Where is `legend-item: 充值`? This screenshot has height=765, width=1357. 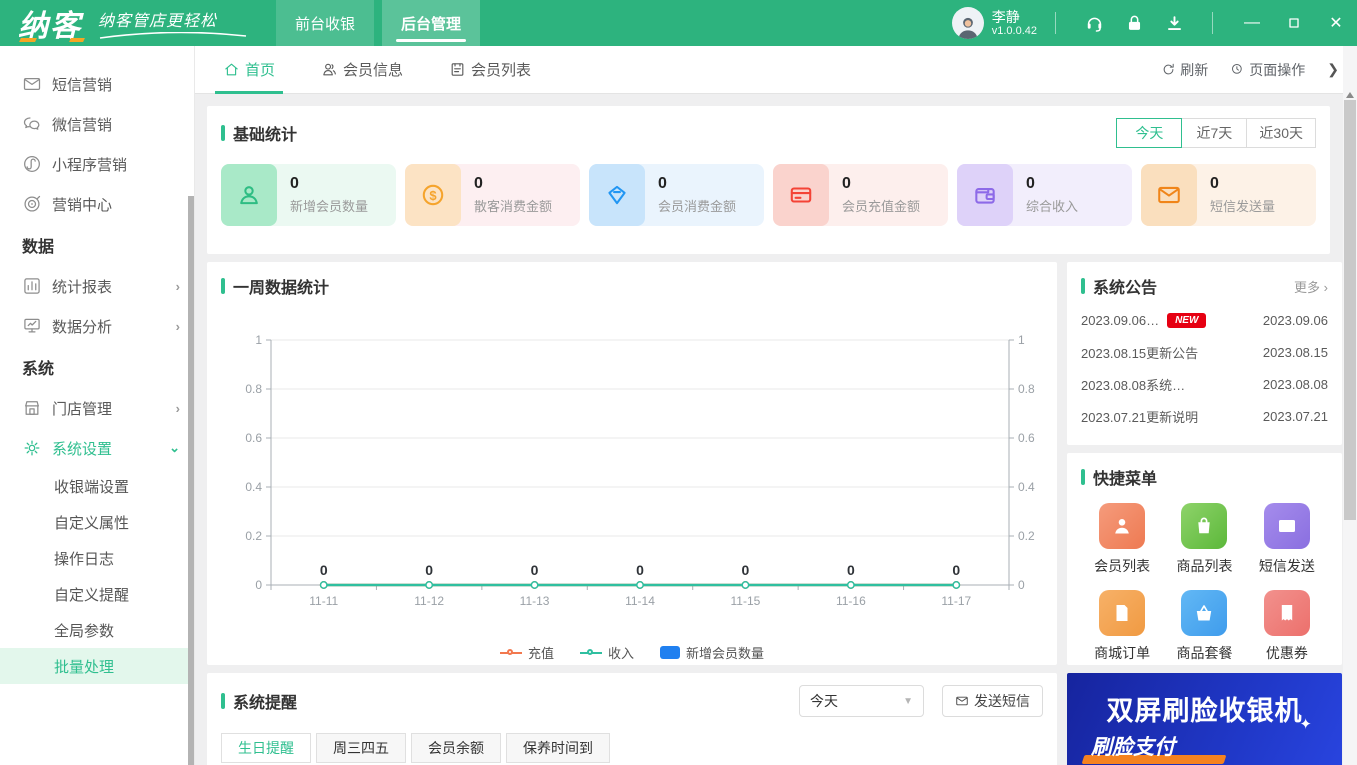
legend-item: 充值 is located at coordinates (526, 652).